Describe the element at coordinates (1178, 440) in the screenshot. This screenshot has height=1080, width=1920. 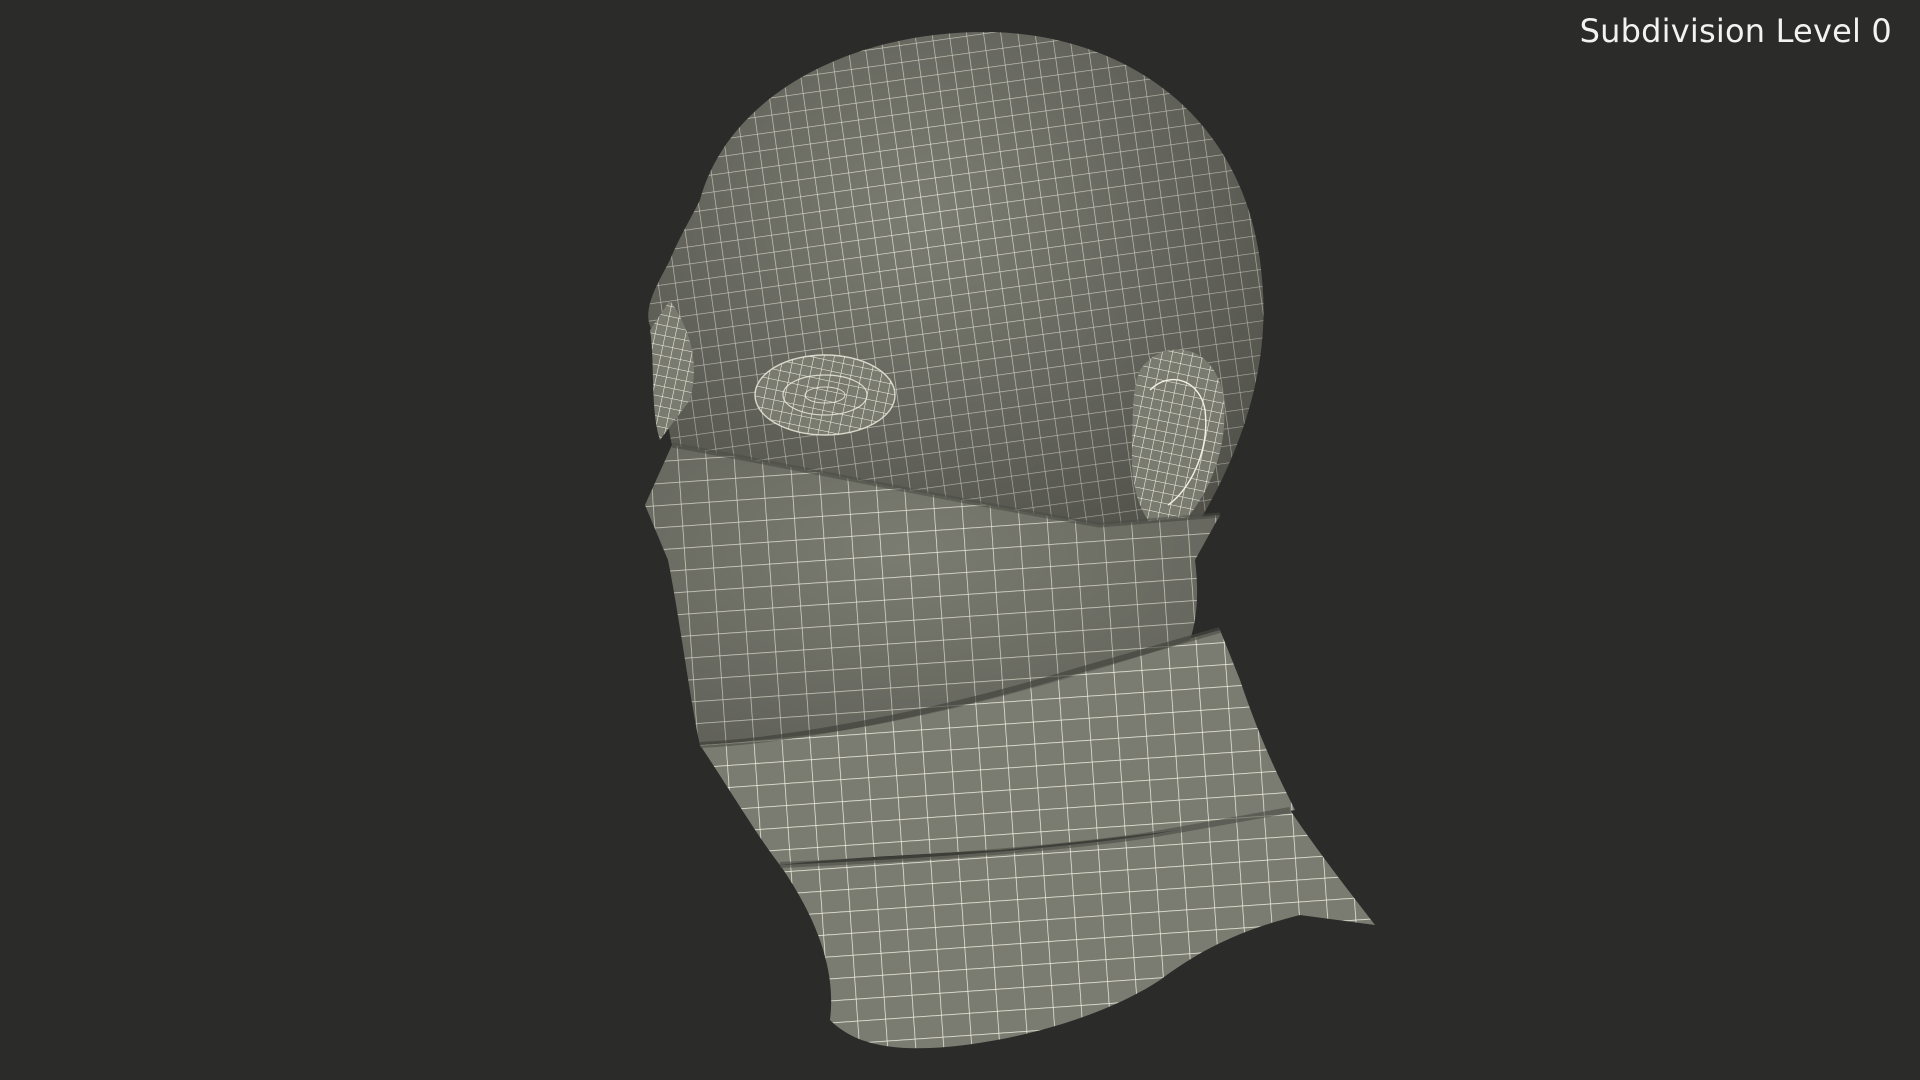
I see `ear-mesh` at that location.